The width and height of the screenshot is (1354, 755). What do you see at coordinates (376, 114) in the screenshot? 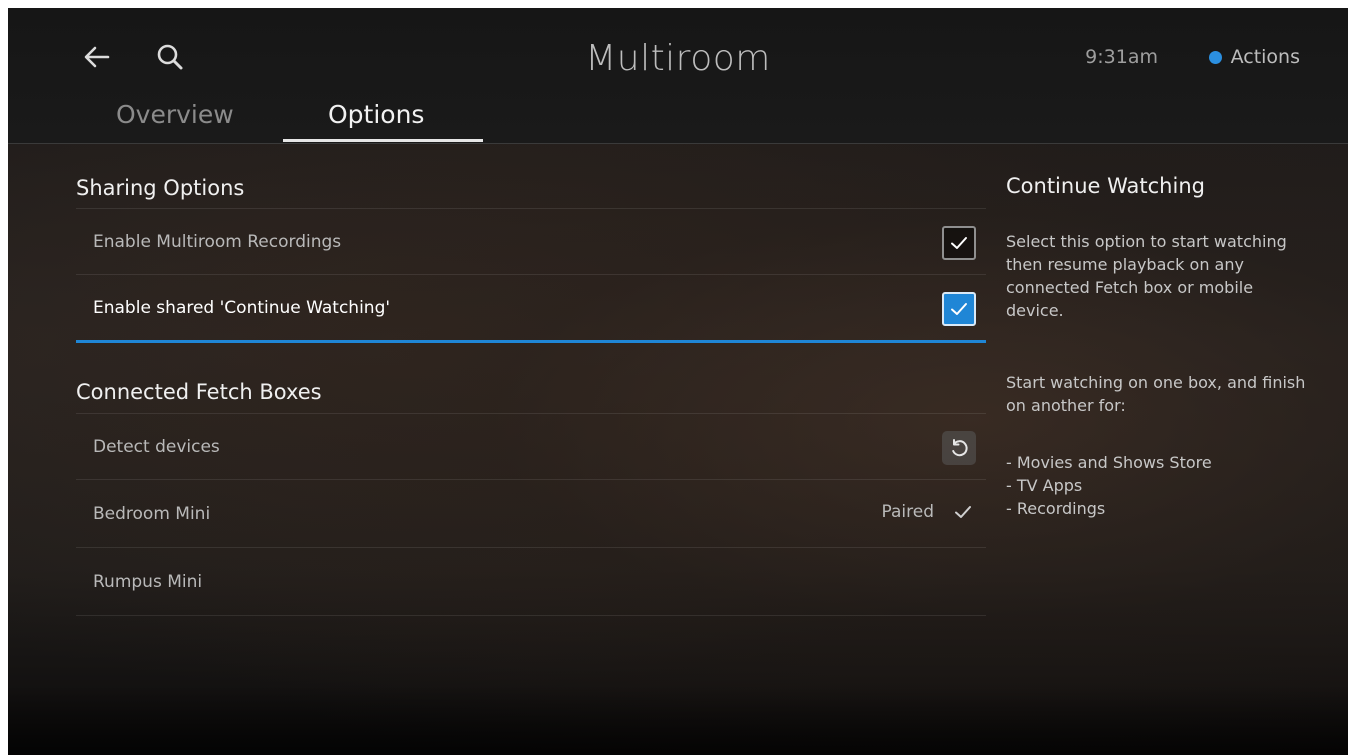
I see `tab-options: Options` at bounding box center [376, 114].